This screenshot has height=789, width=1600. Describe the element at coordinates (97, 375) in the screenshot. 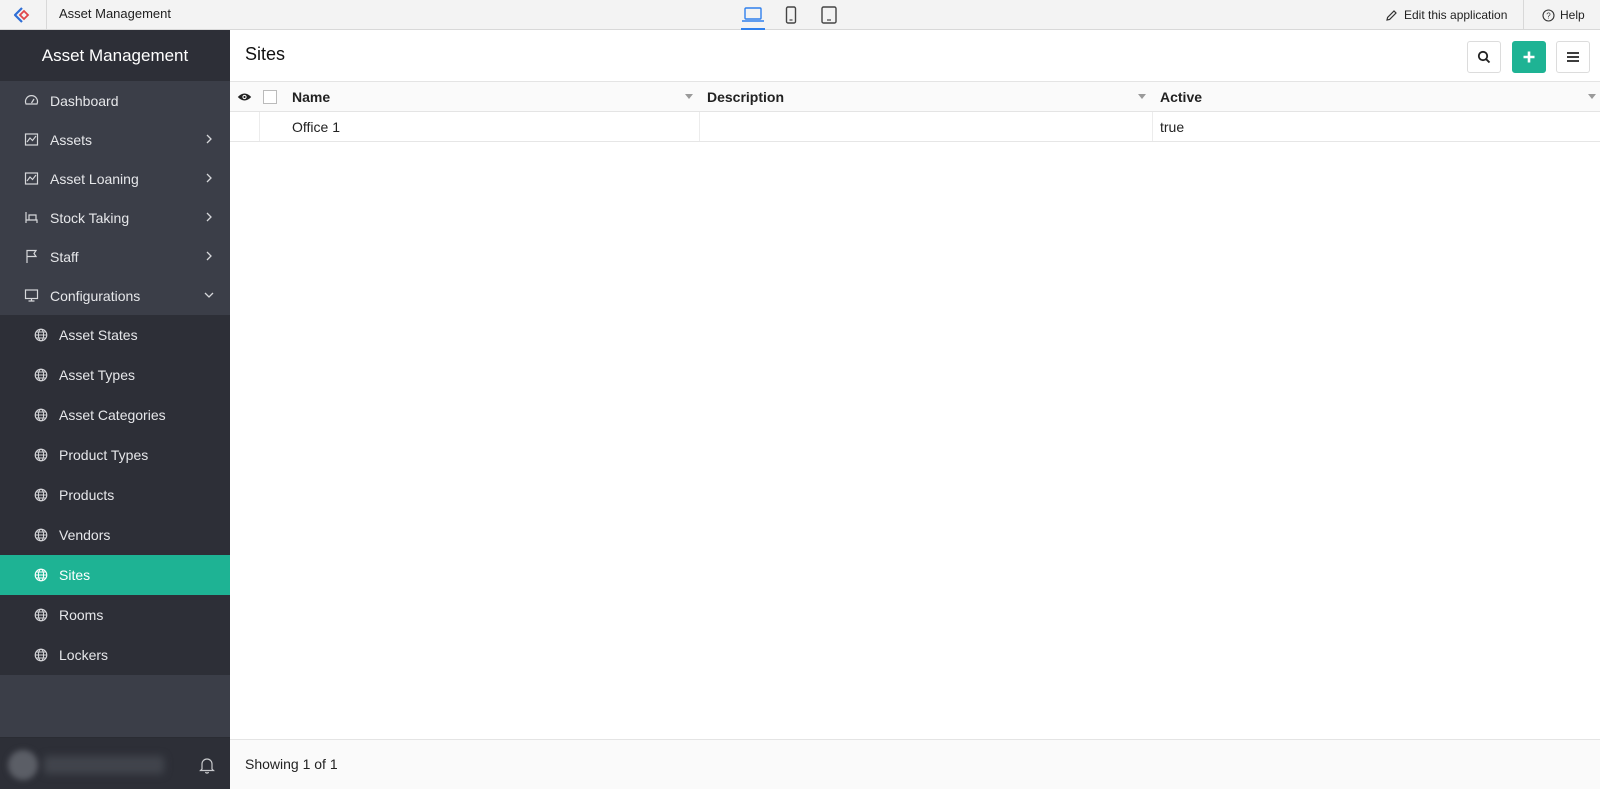

I see `sidebar-subitem-label: Asset Types` at that location.